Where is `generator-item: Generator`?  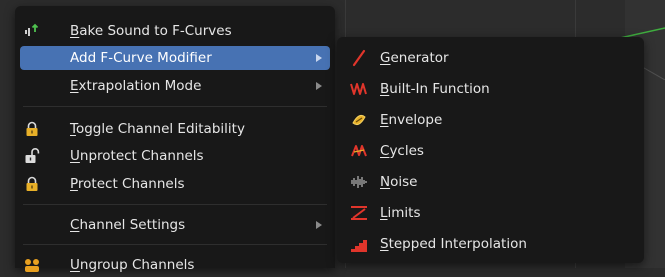 generator-item: Generator is located at coordinates (490, 58).